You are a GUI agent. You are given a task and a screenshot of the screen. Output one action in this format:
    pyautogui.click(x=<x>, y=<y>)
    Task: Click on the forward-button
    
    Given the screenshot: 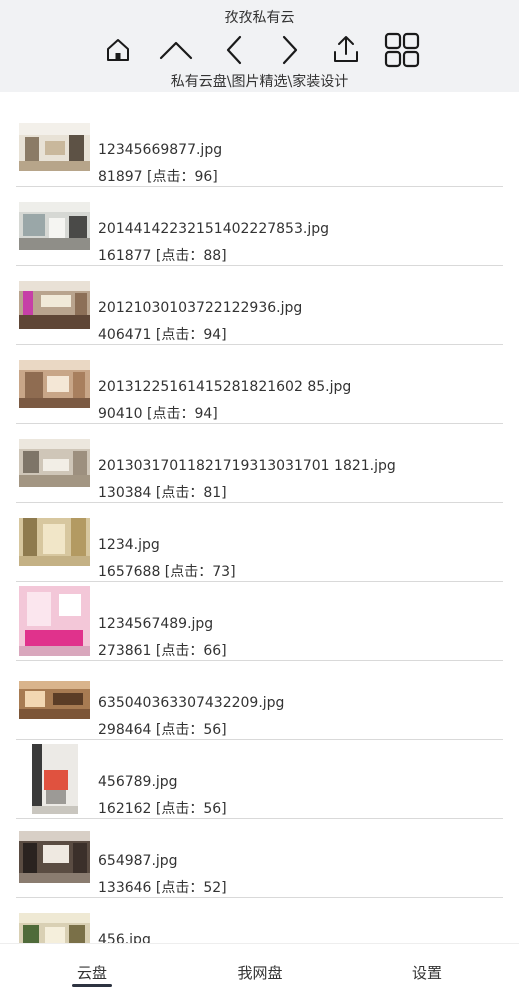 What is the action you would take?
    pyautogui.click(x=290, y=50)
    